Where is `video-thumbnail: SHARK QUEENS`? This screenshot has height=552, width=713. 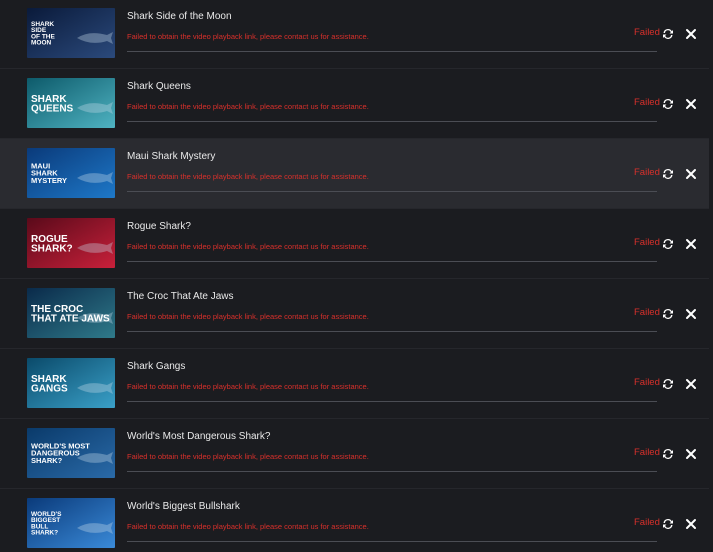 video-thumbnail: SHARK QUEENS is located at coordinates (71, 103).